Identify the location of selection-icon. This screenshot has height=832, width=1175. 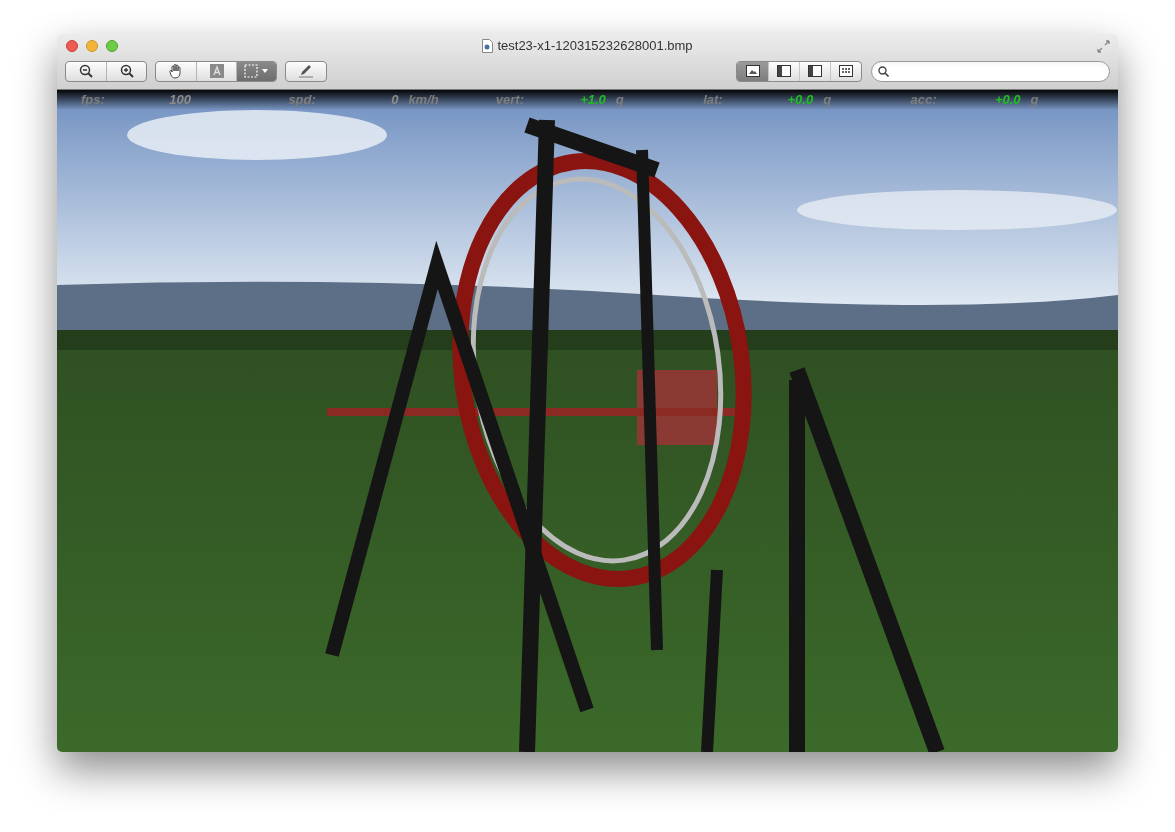
(256, 71).